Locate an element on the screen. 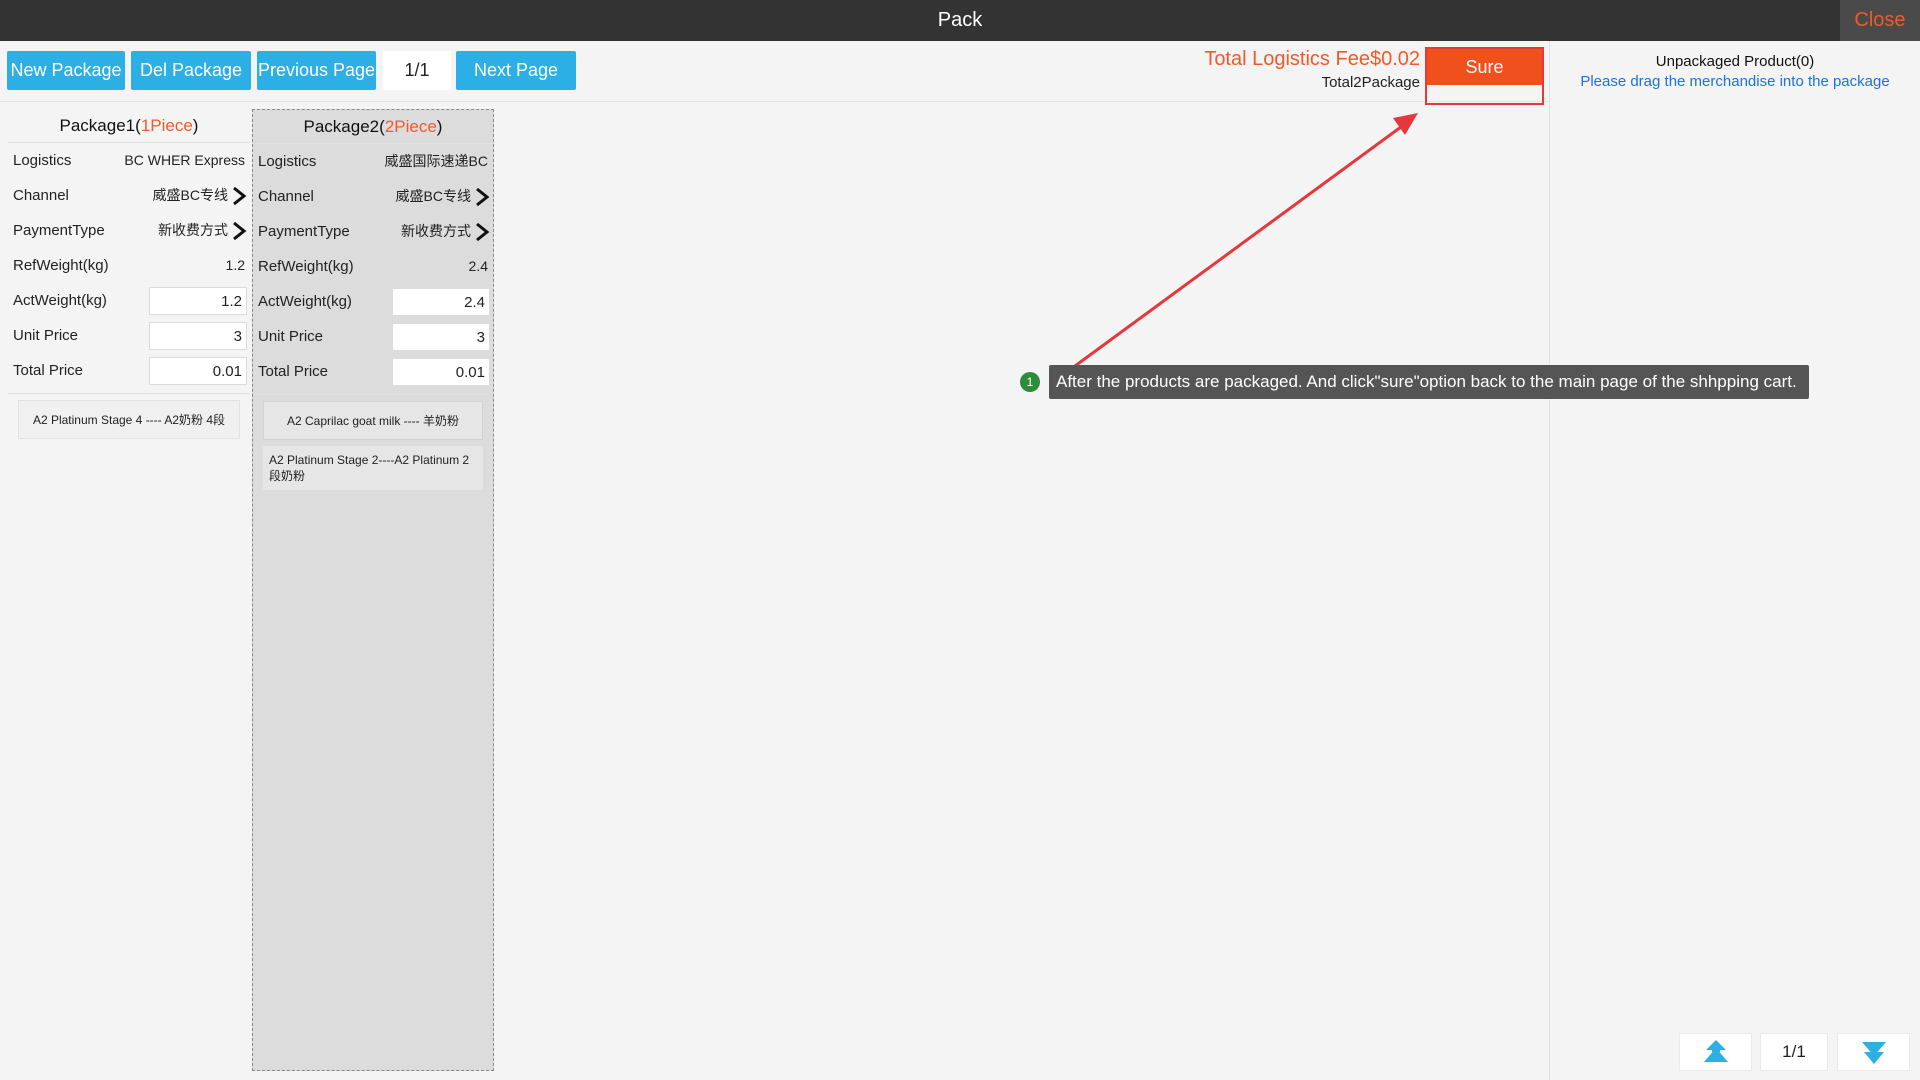  next-page-button: Next Page is located at coordinates (516, 70).